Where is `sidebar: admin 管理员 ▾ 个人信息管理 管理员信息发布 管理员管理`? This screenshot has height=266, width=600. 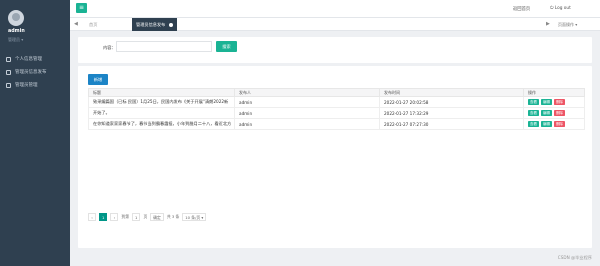 sidebar: admin 管理员 ▾ 个人信息管理 管理员信息发布 管理员管理 is located at coordinates (35, 133).